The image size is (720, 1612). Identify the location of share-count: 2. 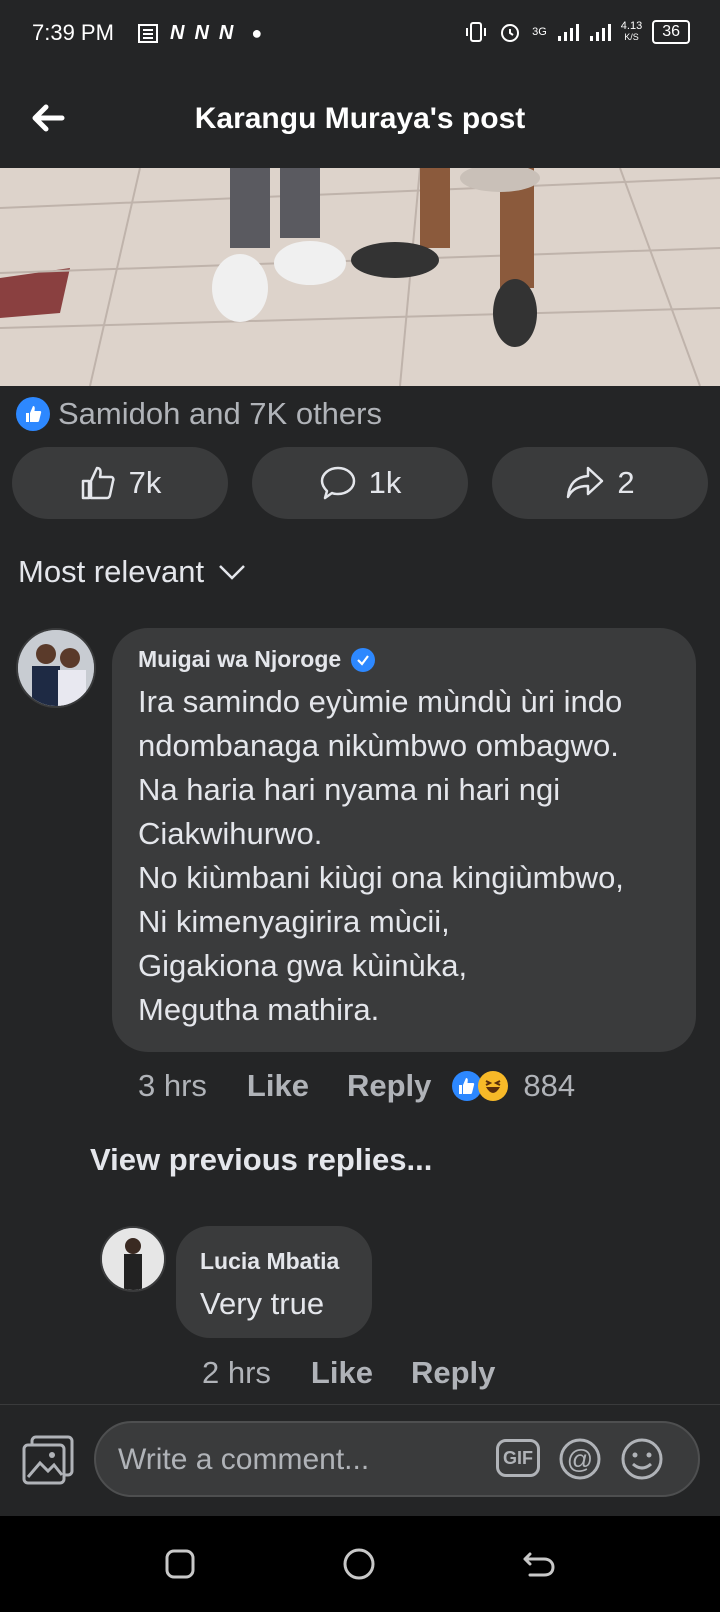
(626, 482).